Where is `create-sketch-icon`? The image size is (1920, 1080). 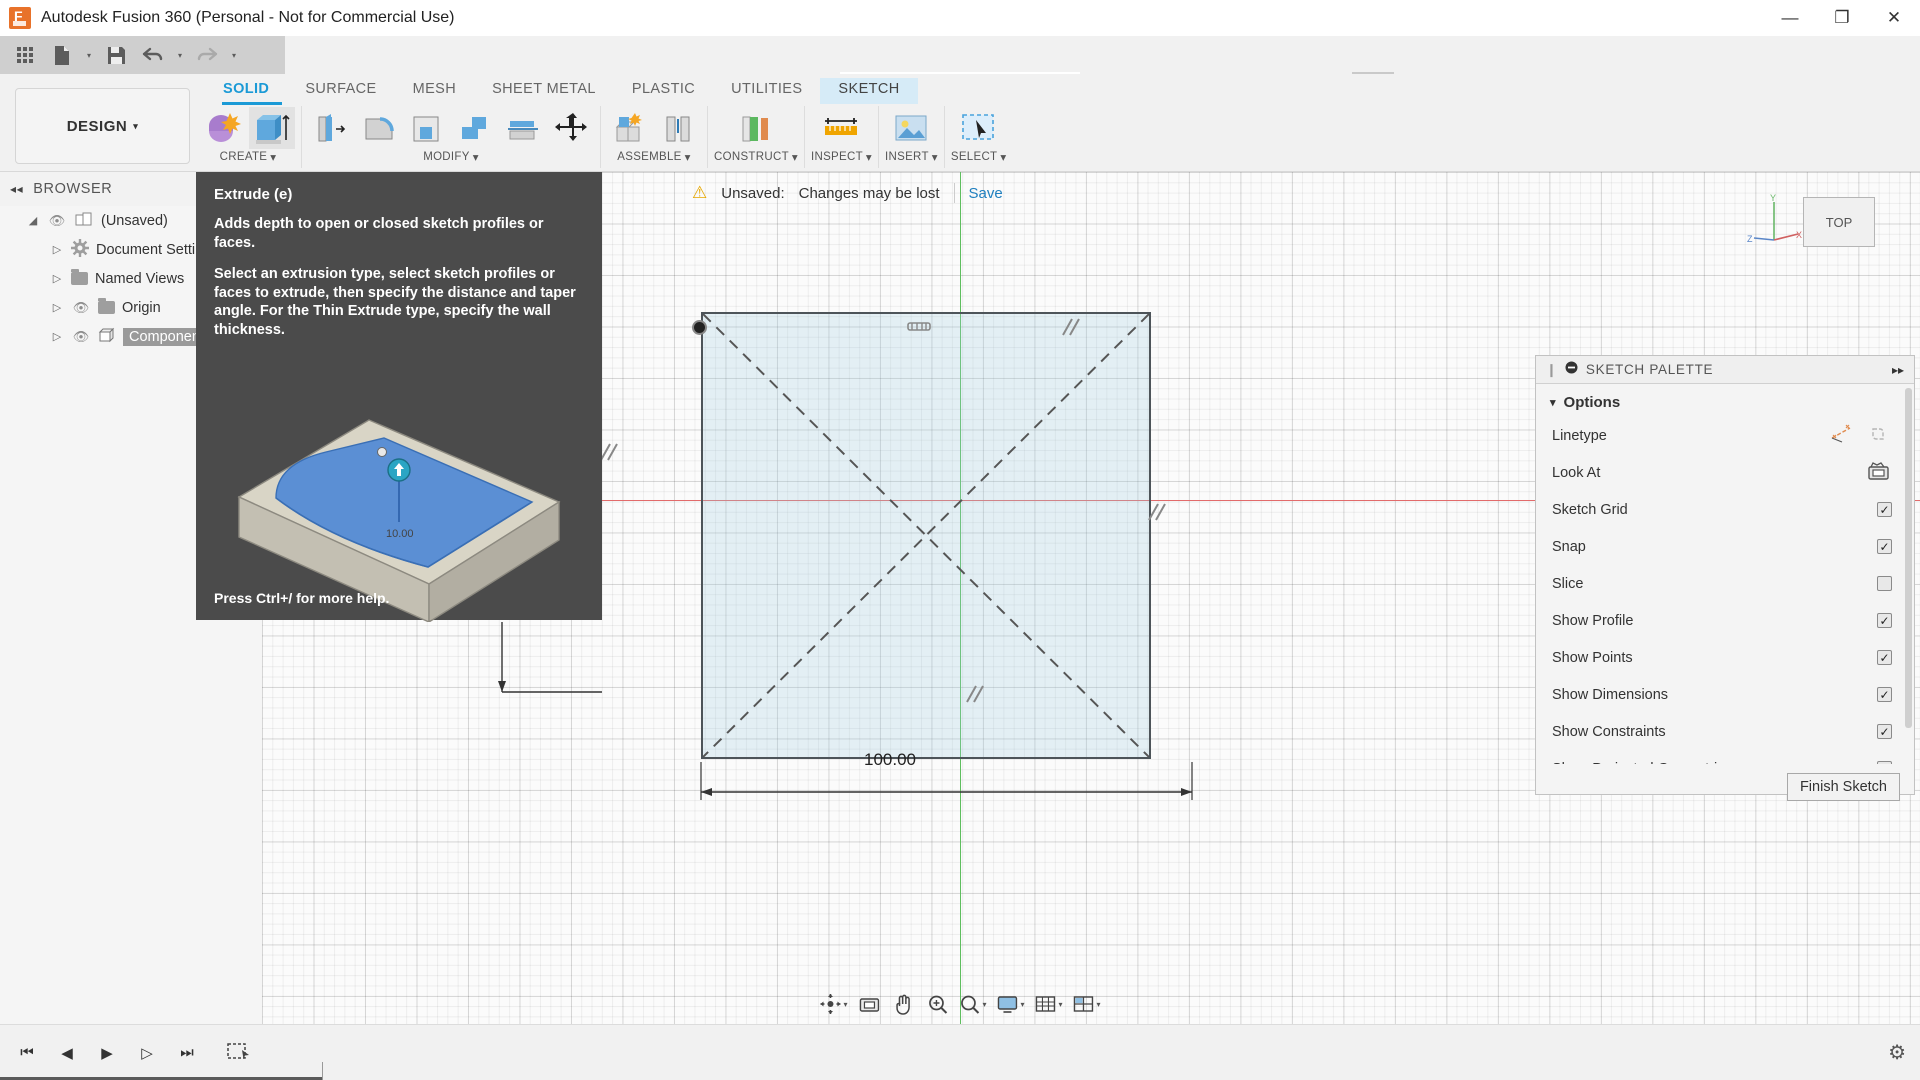
create-sketch-icon is located at coordinates (224, 128).